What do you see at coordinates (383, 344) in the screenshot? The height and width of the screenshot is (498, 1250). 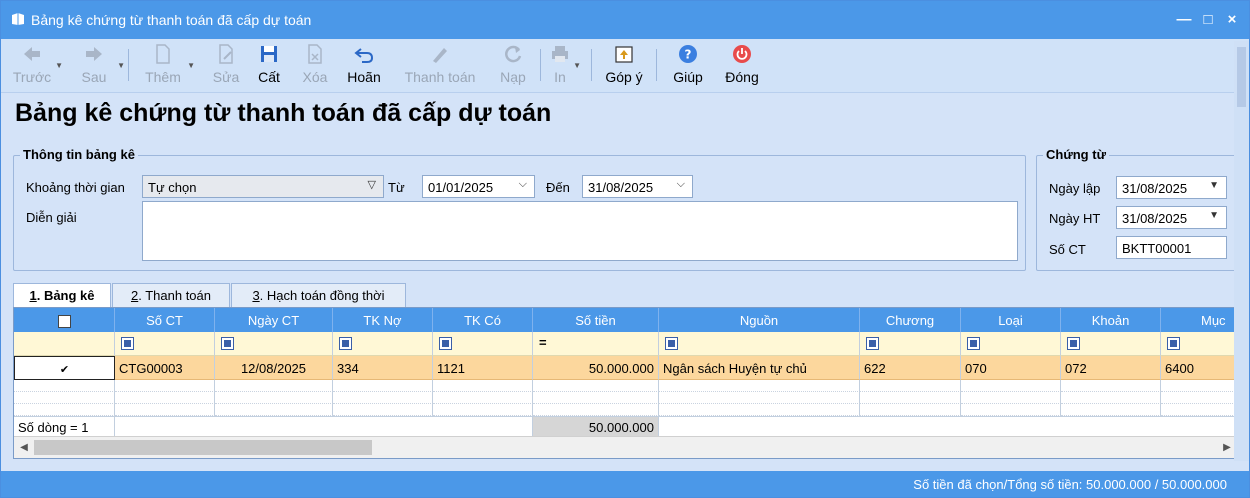 I see `filter-tk-no` at bounding box center [383, 344].